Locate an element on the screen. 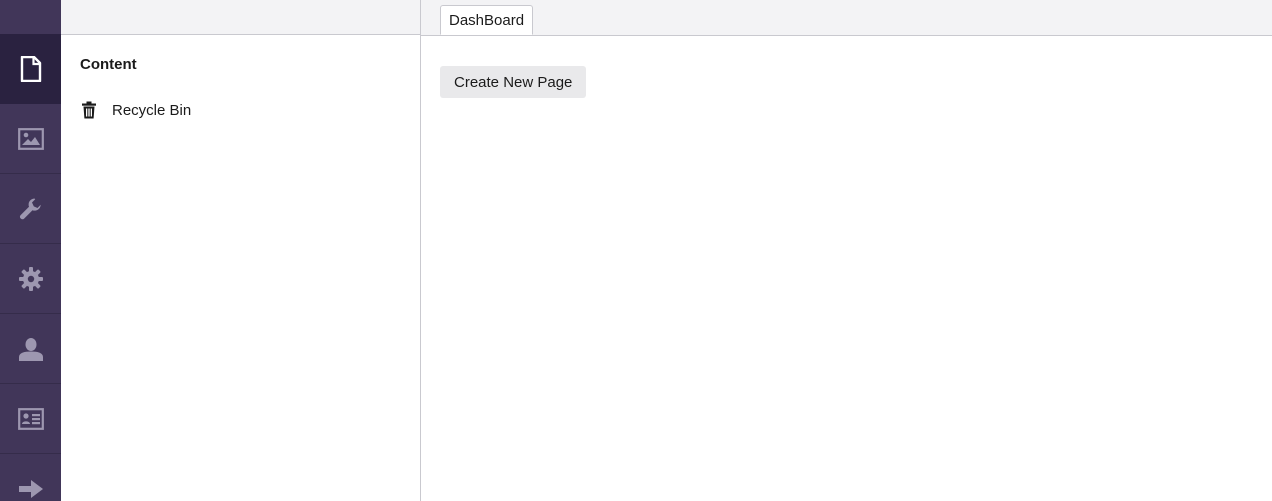 Image resolution: width=1272 pixels, height=501 pixels. rail-item-media is located at coordinates (30, 139).